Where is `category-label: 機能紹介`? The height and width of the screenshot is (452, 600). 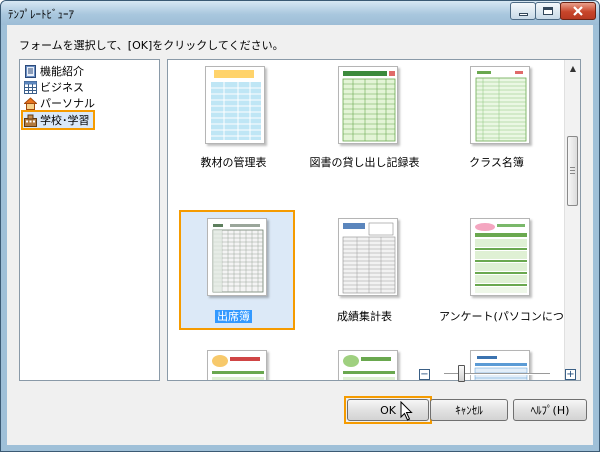
category-label: 機能紹介 is located at coordinates (62, 71).